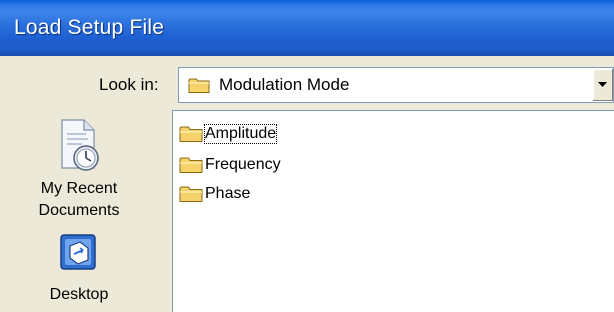  I want to click on places-item-label-line1: My Recent, so click(79, 188).